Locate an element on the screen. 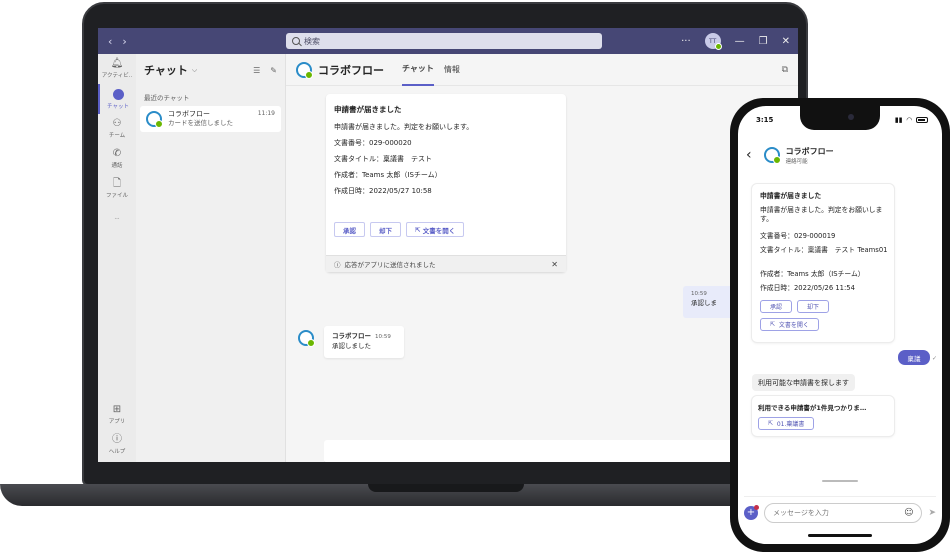 The image size is (950, 552). conversation-header: コラボフロー チャット 情報 ⧉ is located at coordinates (542, 70).